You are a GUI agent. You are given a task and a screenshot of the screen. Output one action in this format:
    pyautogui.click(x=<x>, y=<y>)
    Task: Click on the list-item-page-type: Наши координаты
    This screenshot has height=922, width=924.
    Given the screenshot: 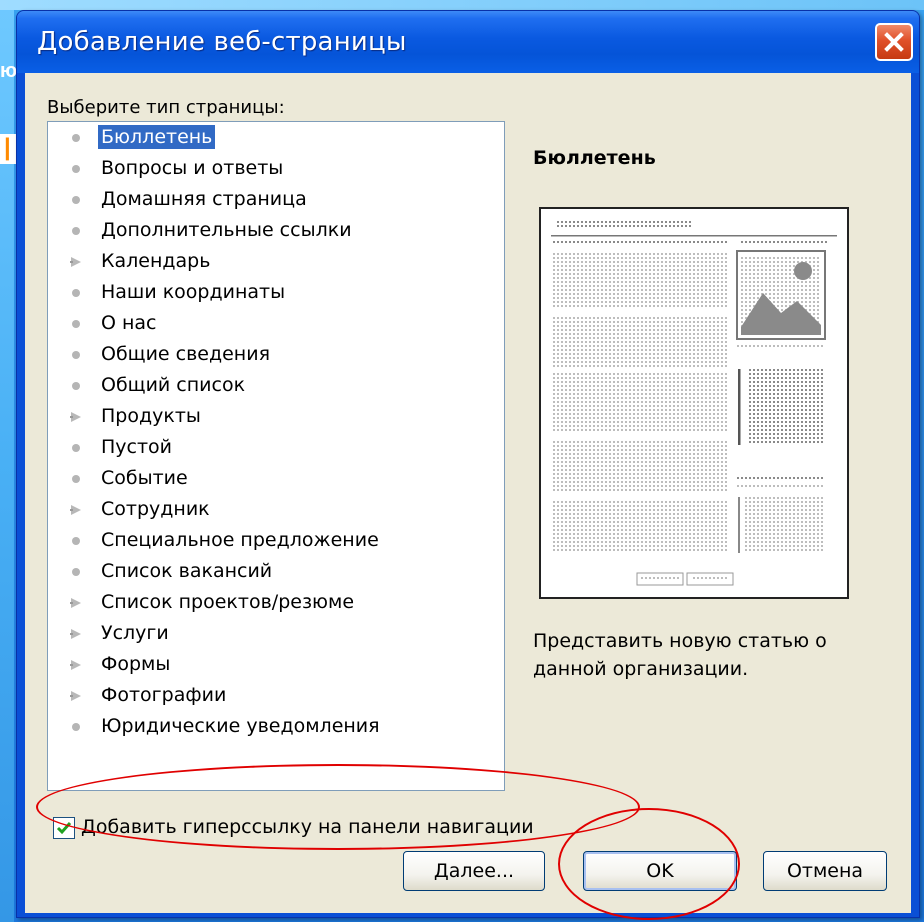 What is the action you would take?
    pyautogui.click(x=276, y=292)
    